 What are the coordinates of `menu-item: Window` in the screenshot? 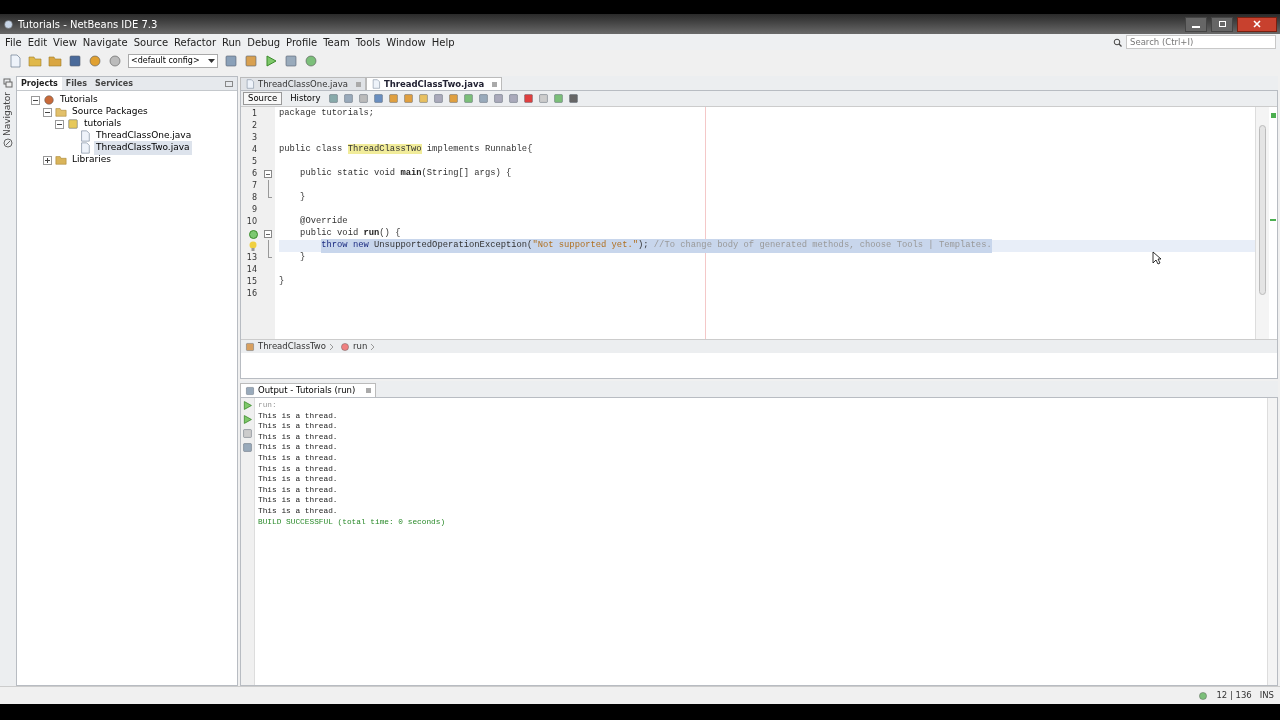 It's located at (406, 42).